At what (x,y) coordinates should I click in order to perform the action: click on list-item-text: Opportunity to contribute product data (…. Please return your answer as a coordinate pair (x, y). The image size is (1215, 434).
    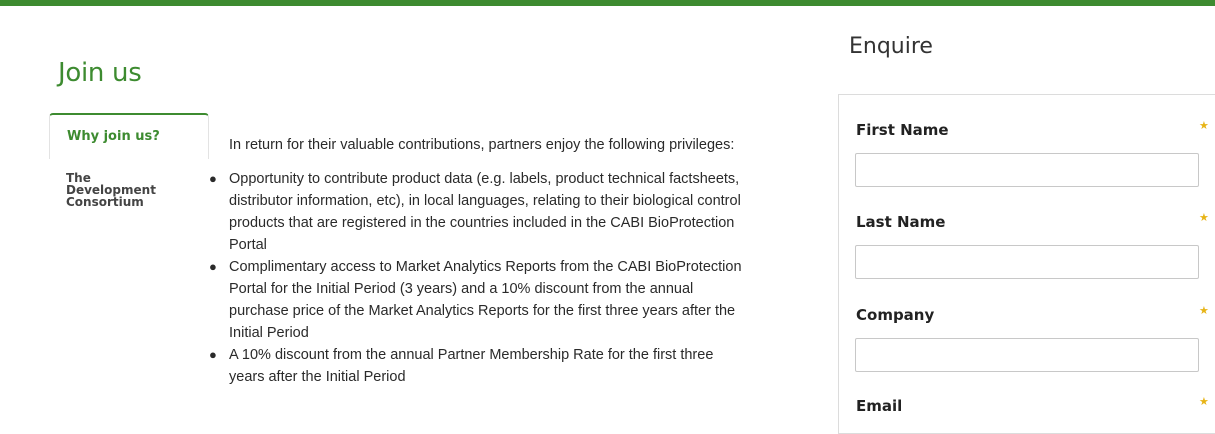
    Looking at the image, I should click on (485, 212).